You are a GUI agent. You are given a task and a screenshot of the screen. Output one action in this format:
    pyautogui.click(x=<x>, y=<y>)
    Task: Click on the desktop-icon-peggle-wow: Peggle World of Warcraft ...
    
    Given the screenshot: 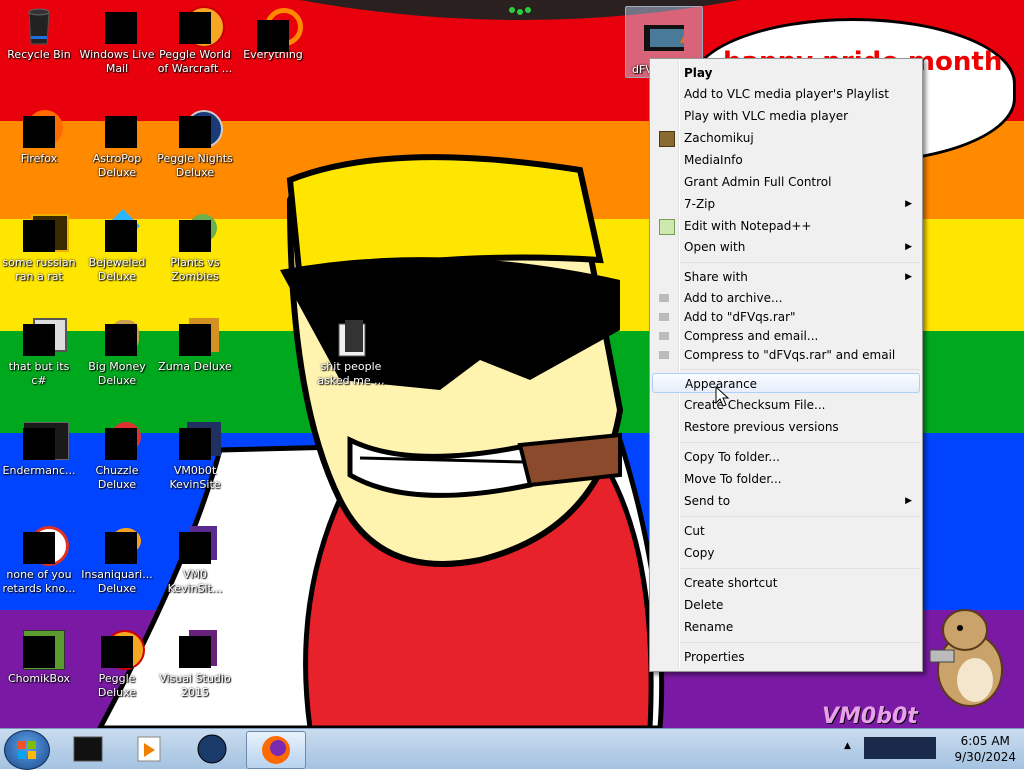 What is the action you would take?
    pyautogui.click(x=195, y=38)
    